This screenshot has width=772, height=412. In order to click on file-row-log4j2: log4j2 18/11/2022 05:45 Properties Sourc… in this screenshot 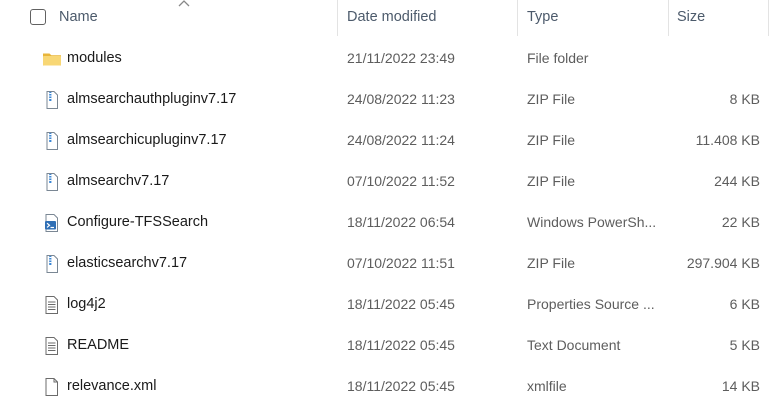, I will do `click(386, 304)`.